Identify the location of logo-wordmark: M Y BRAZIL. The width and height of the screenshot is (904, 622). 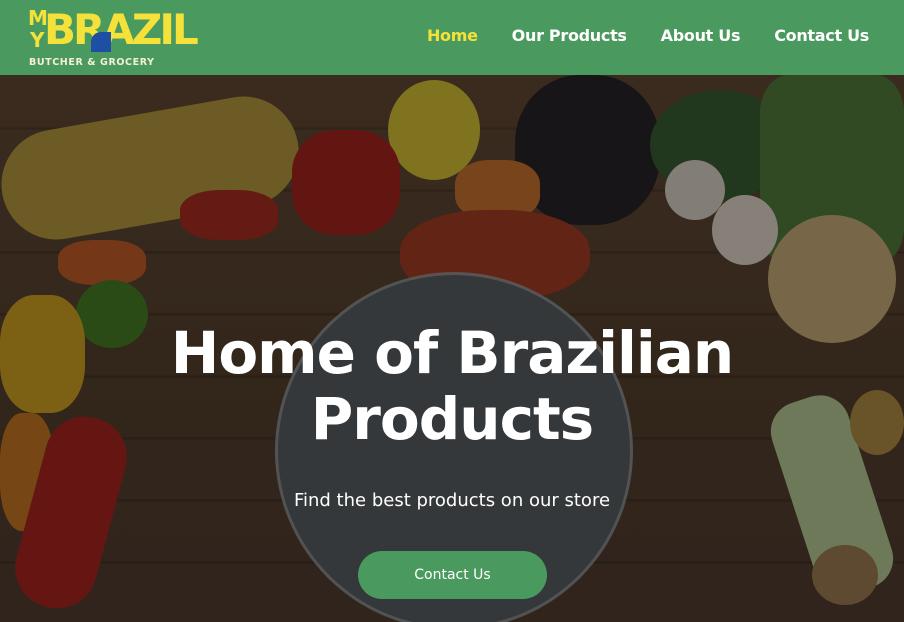
(113, 30).